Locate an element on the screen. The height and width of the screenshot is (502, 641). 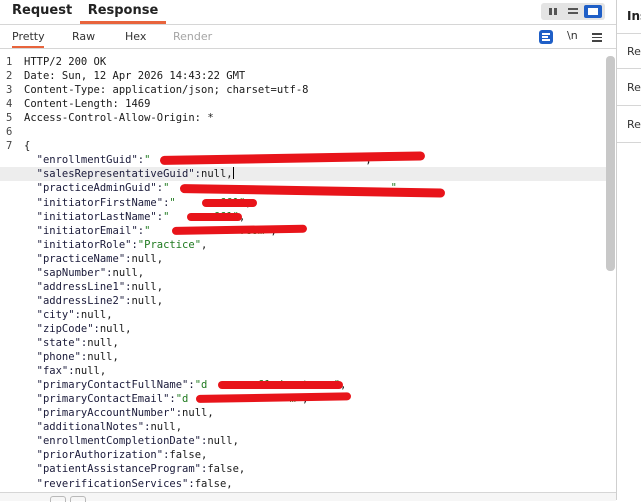
code-line: 5 Access-Control-Allow-Origin: * is located at coordinates (303, 118).